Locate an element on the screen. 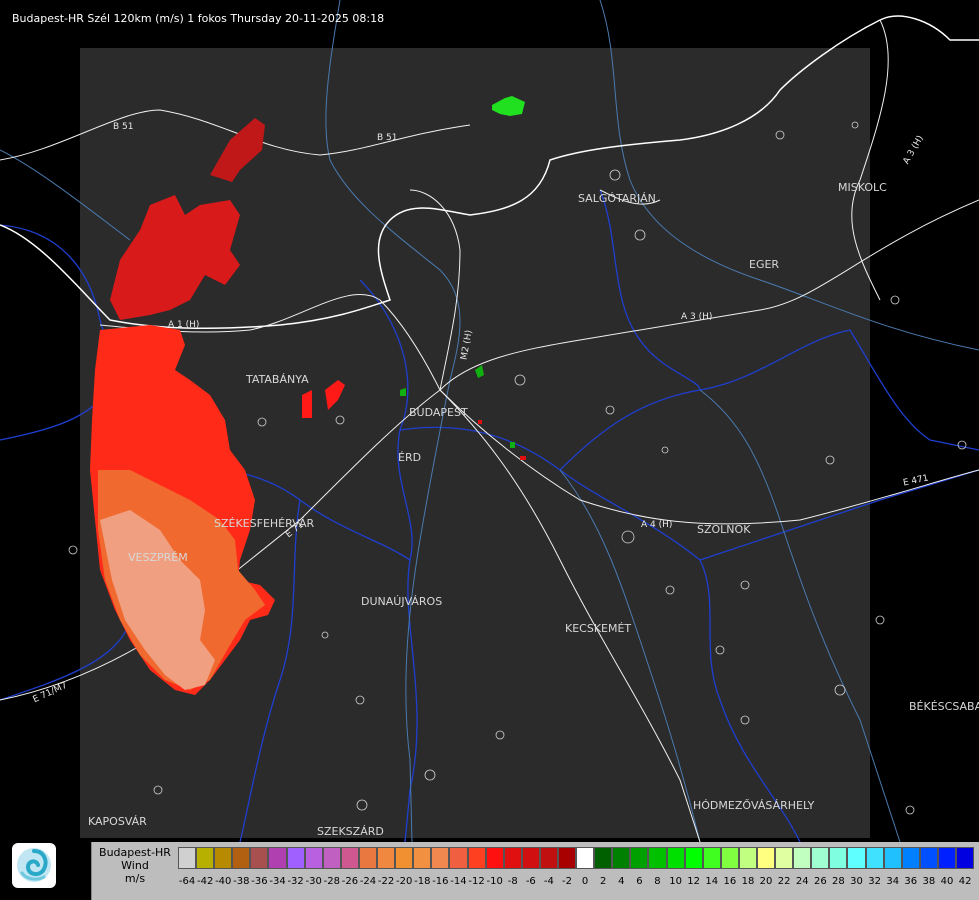 This screenshot has height=900, width=979. city-label: BÉKÉSCSABA is located at coordinates (944, 706).